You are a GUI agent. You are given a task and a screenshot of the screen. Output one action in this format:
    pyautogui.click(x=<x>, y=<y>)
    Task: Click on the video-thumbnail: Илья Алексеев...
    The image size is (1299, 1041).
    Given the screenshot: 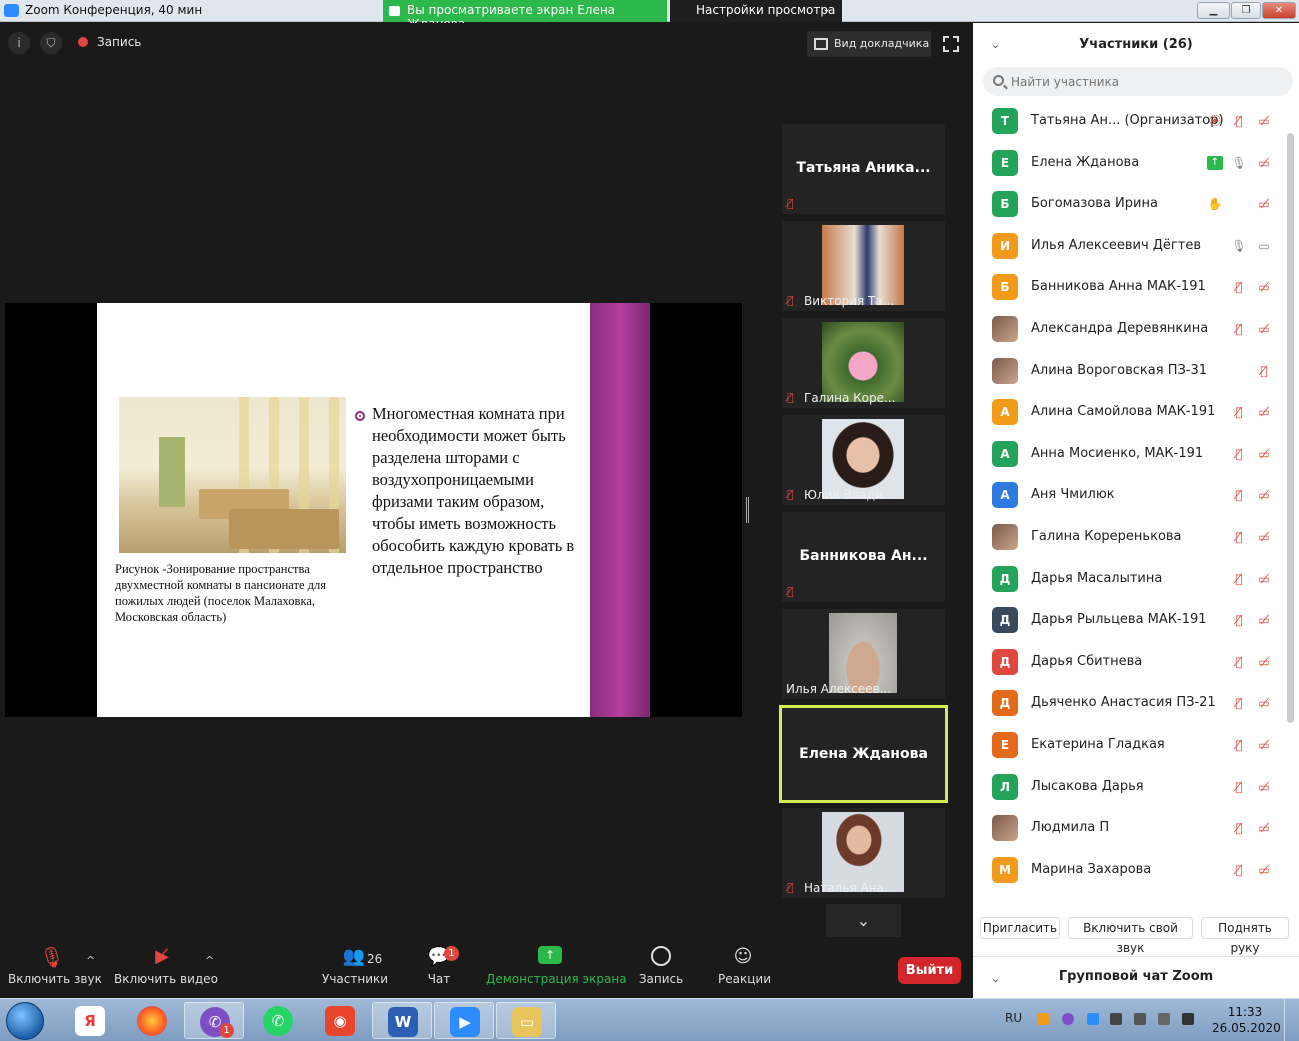 What is the action you would take?
    pyautogui.click(x=863, y=654)
    